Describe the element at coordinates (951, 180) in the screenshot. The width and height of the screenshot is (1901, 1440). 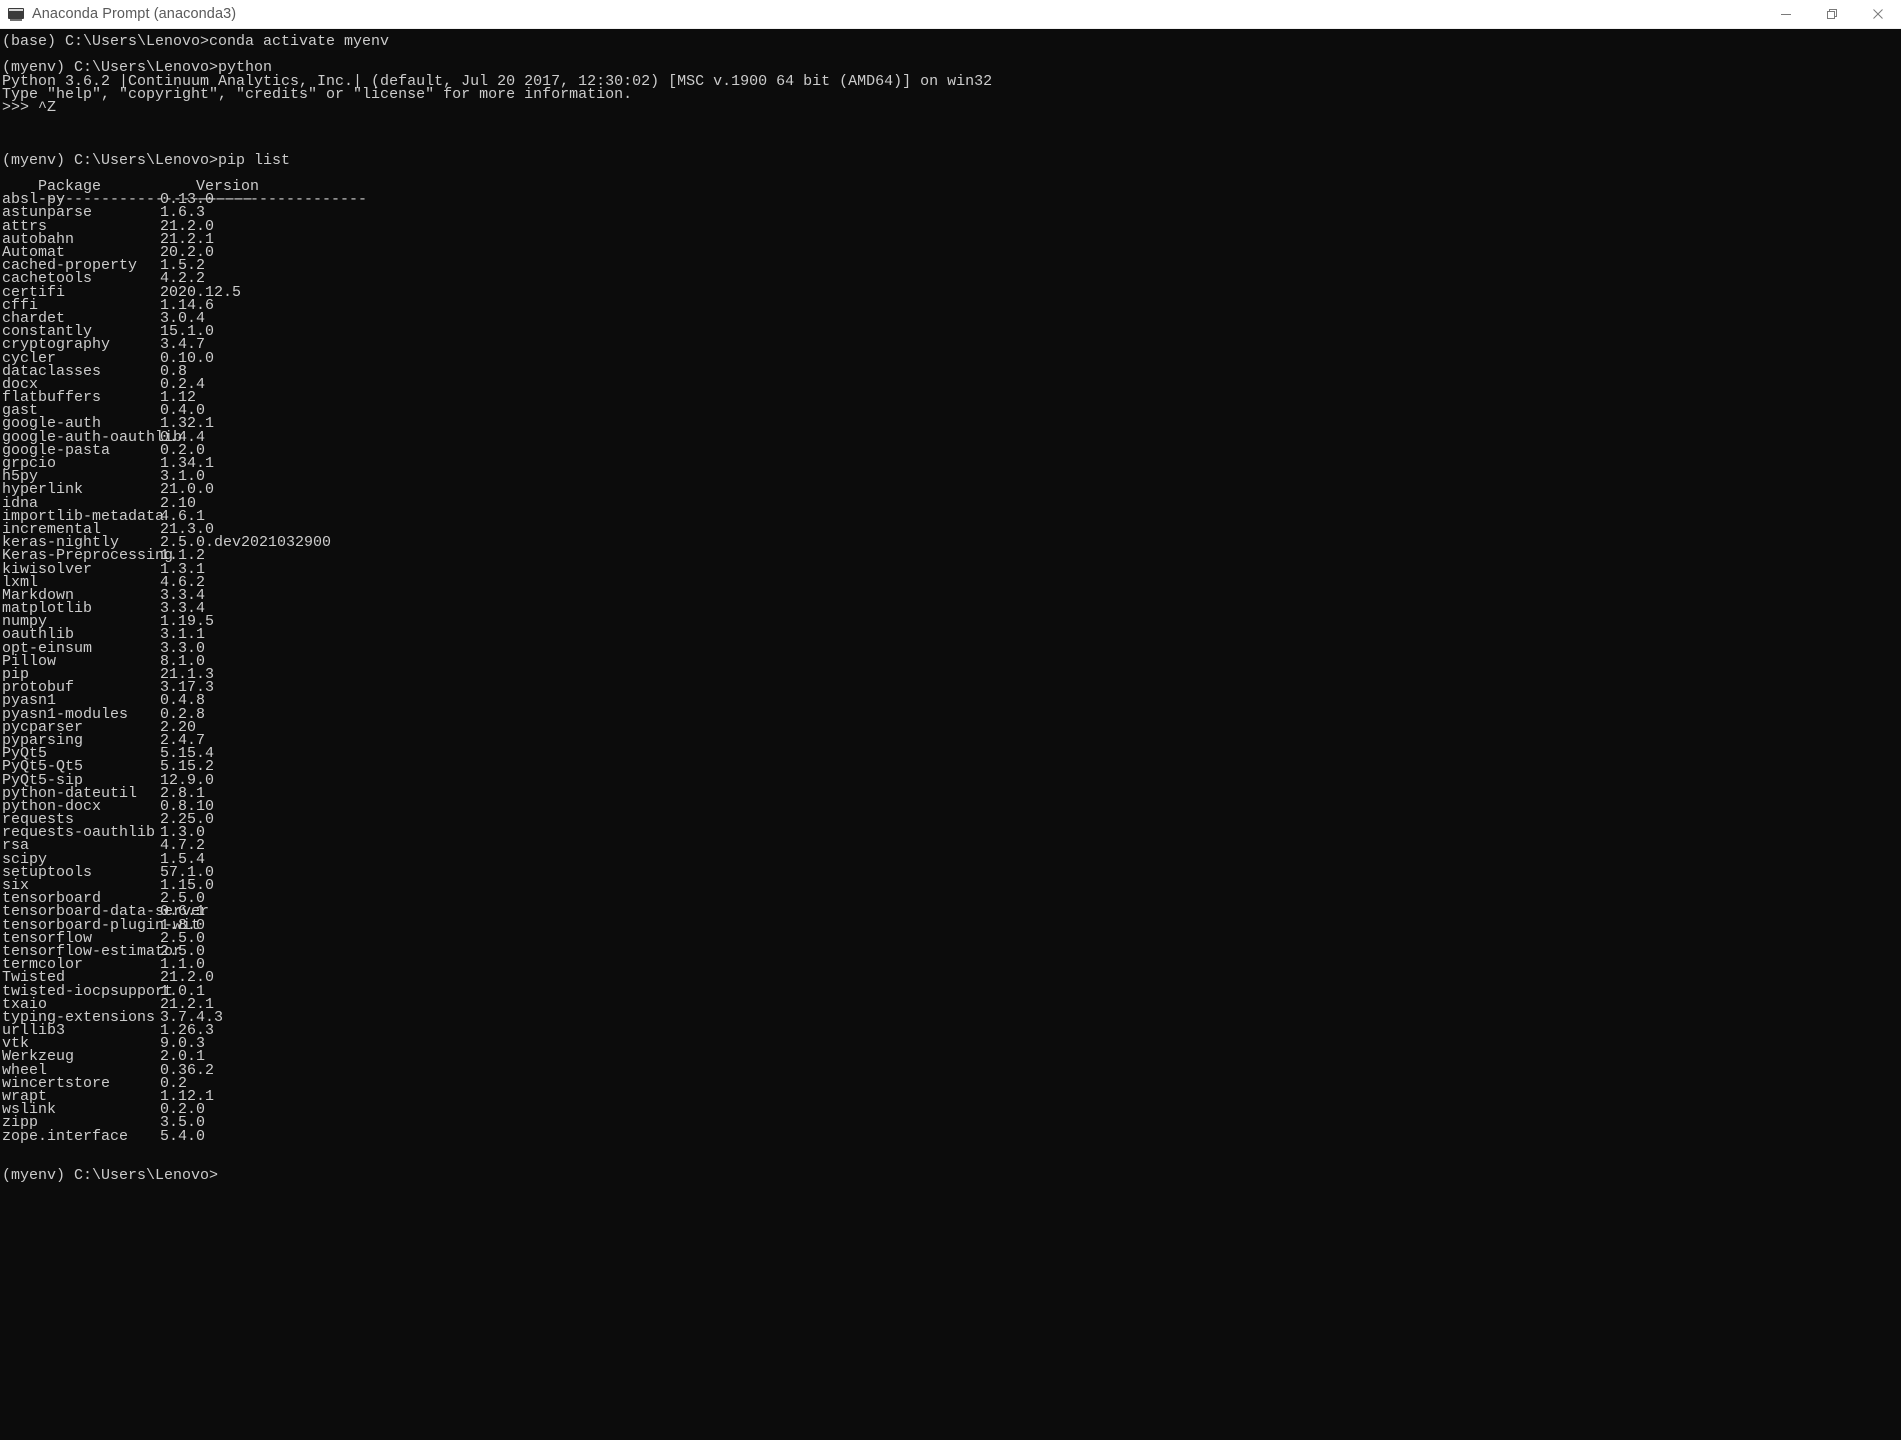
I see `package-table-header: Package Version` at that location.